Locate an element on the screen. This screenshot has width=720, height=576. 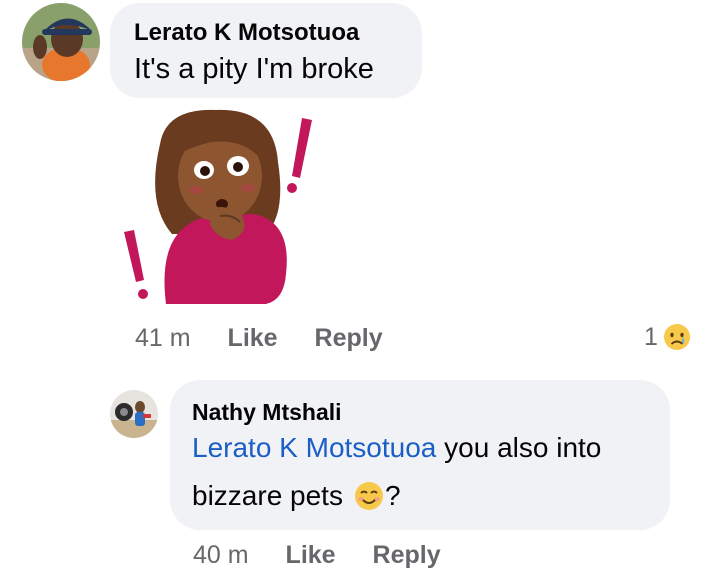
reply-text-word: bizzare pets is located at coordinates (267, 495).